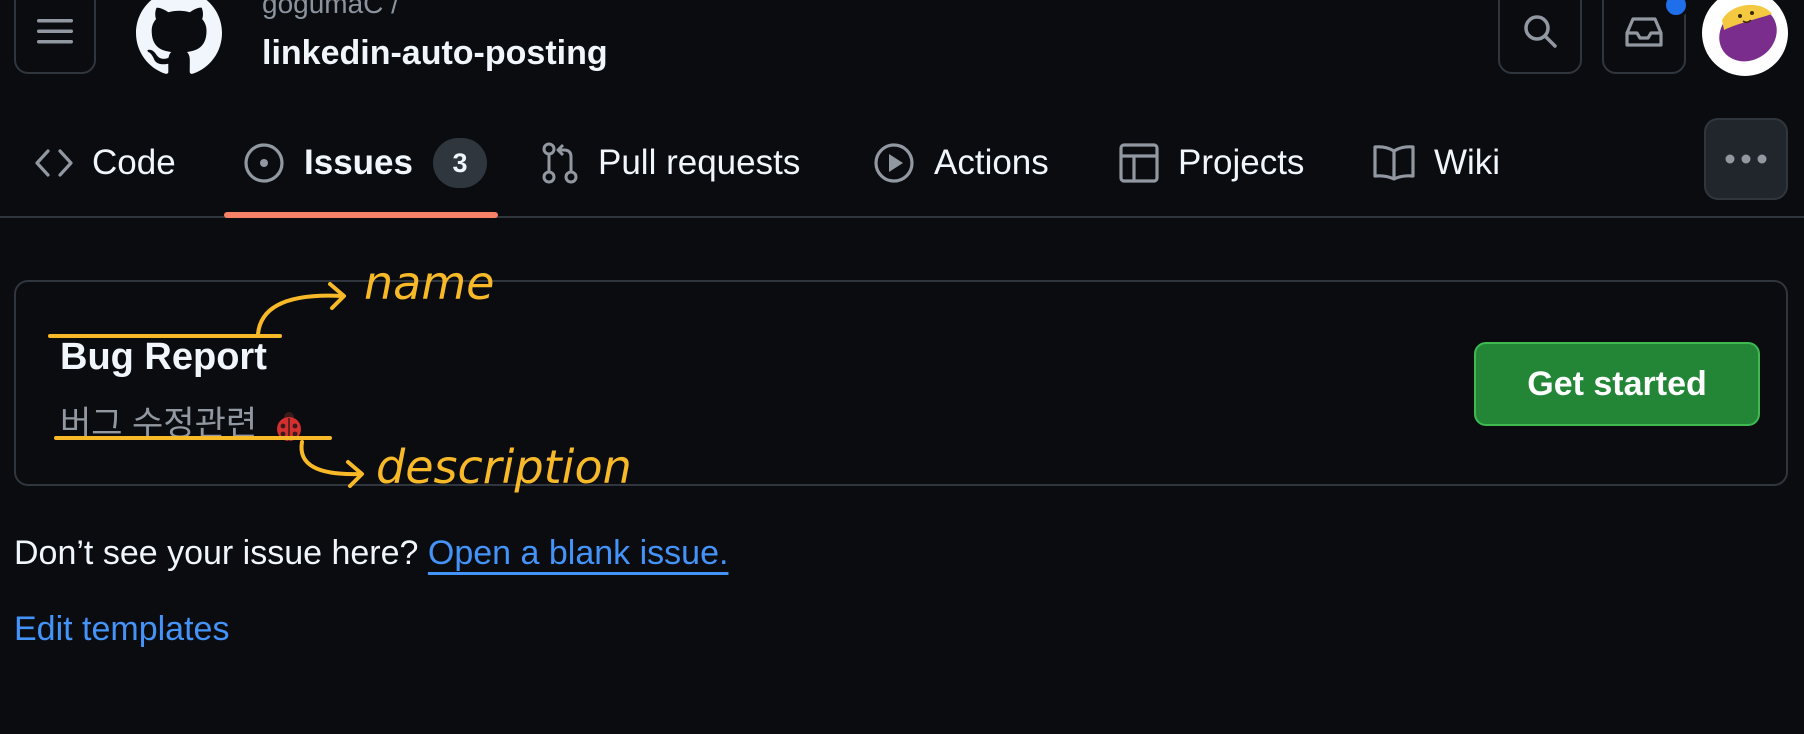 This screenshot has width=1804, height=734. I want to click on tab-wiki: Wiki, so click(1436, 163).